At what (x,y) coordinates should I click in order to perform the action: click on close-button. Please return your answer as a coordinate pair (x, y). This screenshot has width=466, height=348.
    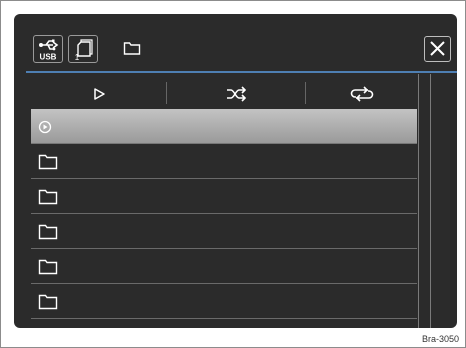
    Looking at the image, I should click on (437, 49).